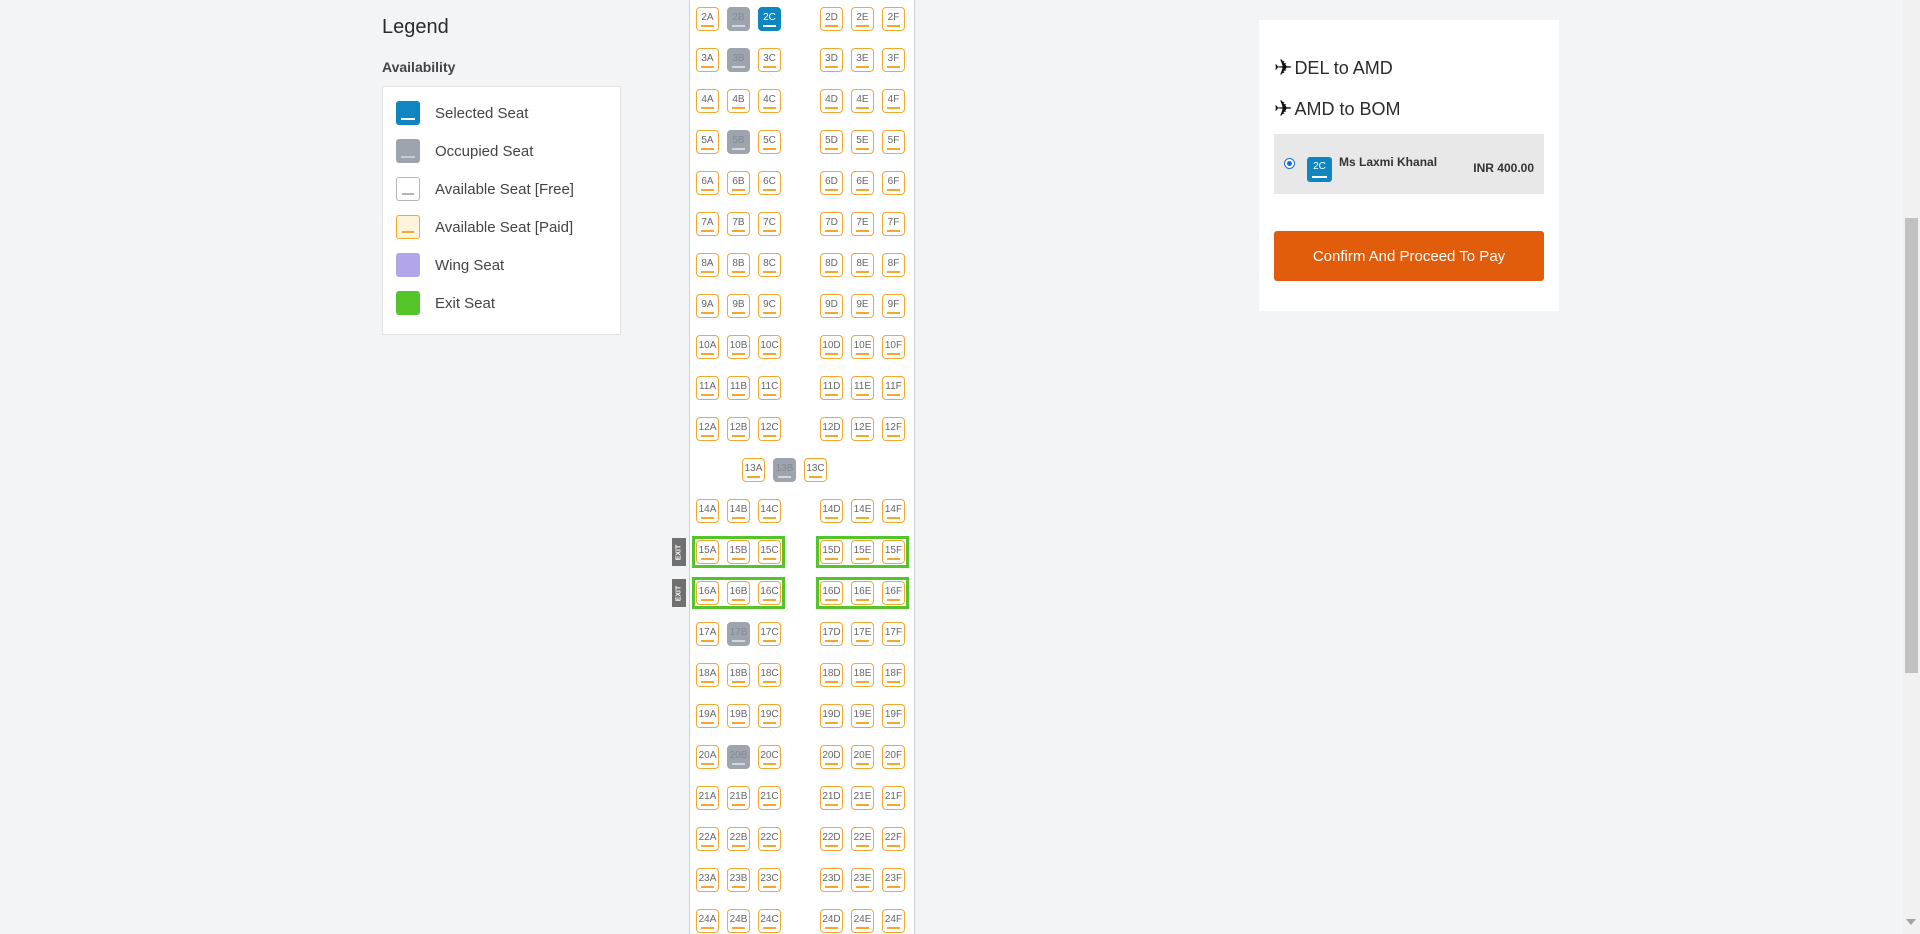 This screenshot has height=934, width=1920. What do you see at coordinates (769, 19) in the screenshot?
I see `seat-2c: 2C` at bounding box center [769, 19].